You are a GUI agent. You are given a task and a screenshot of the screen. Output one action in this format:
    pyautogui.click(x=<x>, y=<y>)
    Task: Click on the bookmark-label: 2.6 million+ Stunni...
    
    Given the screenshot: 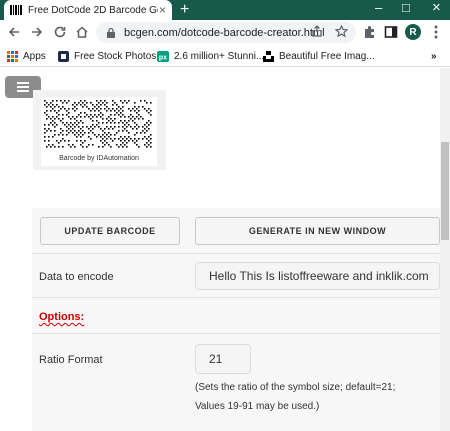 What is the action you would take?
    pyautogui.click(x=219, y=56)
    